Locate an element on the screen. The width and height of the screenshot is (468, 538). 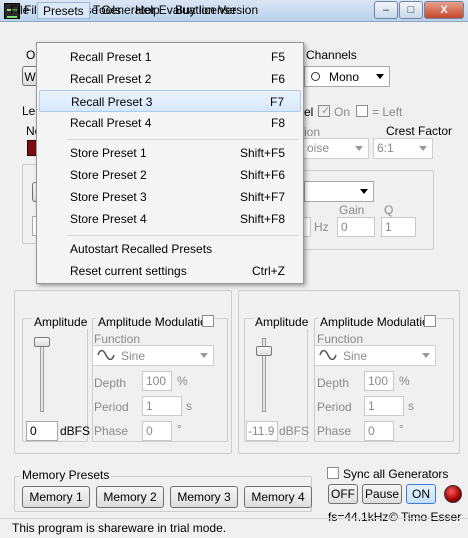
phase-field-2: 0 is located at coordinates (379, 431).